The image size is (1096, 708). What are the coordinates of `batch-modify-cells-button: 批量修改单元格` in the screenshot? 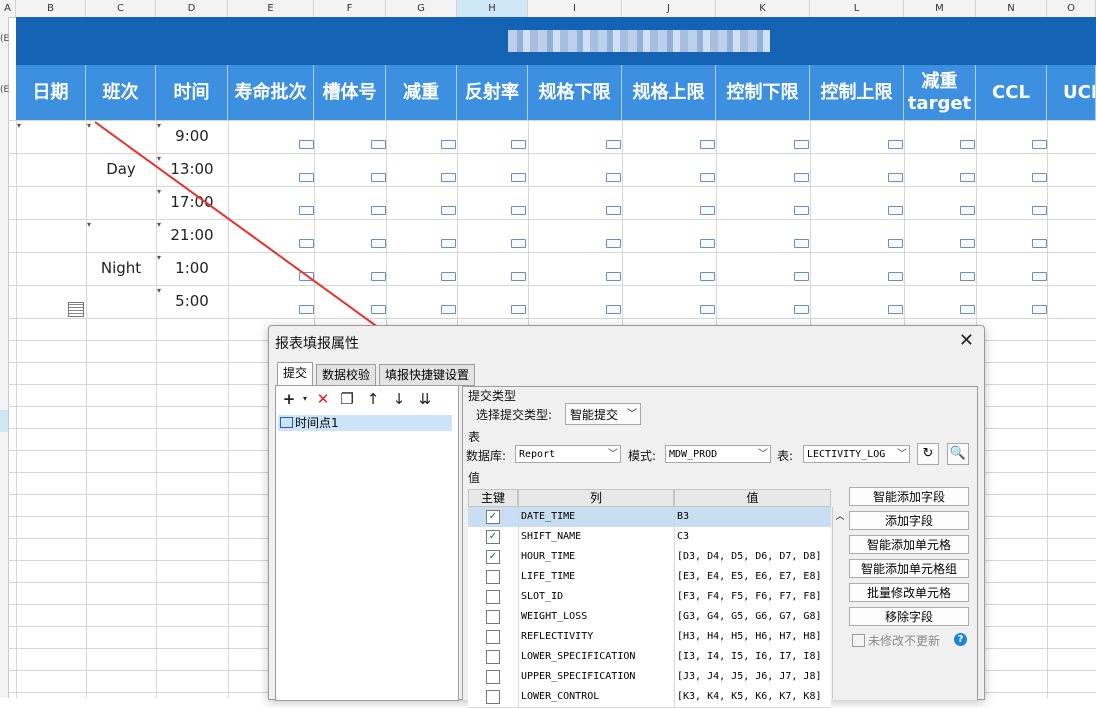 It's located at (909, 592).